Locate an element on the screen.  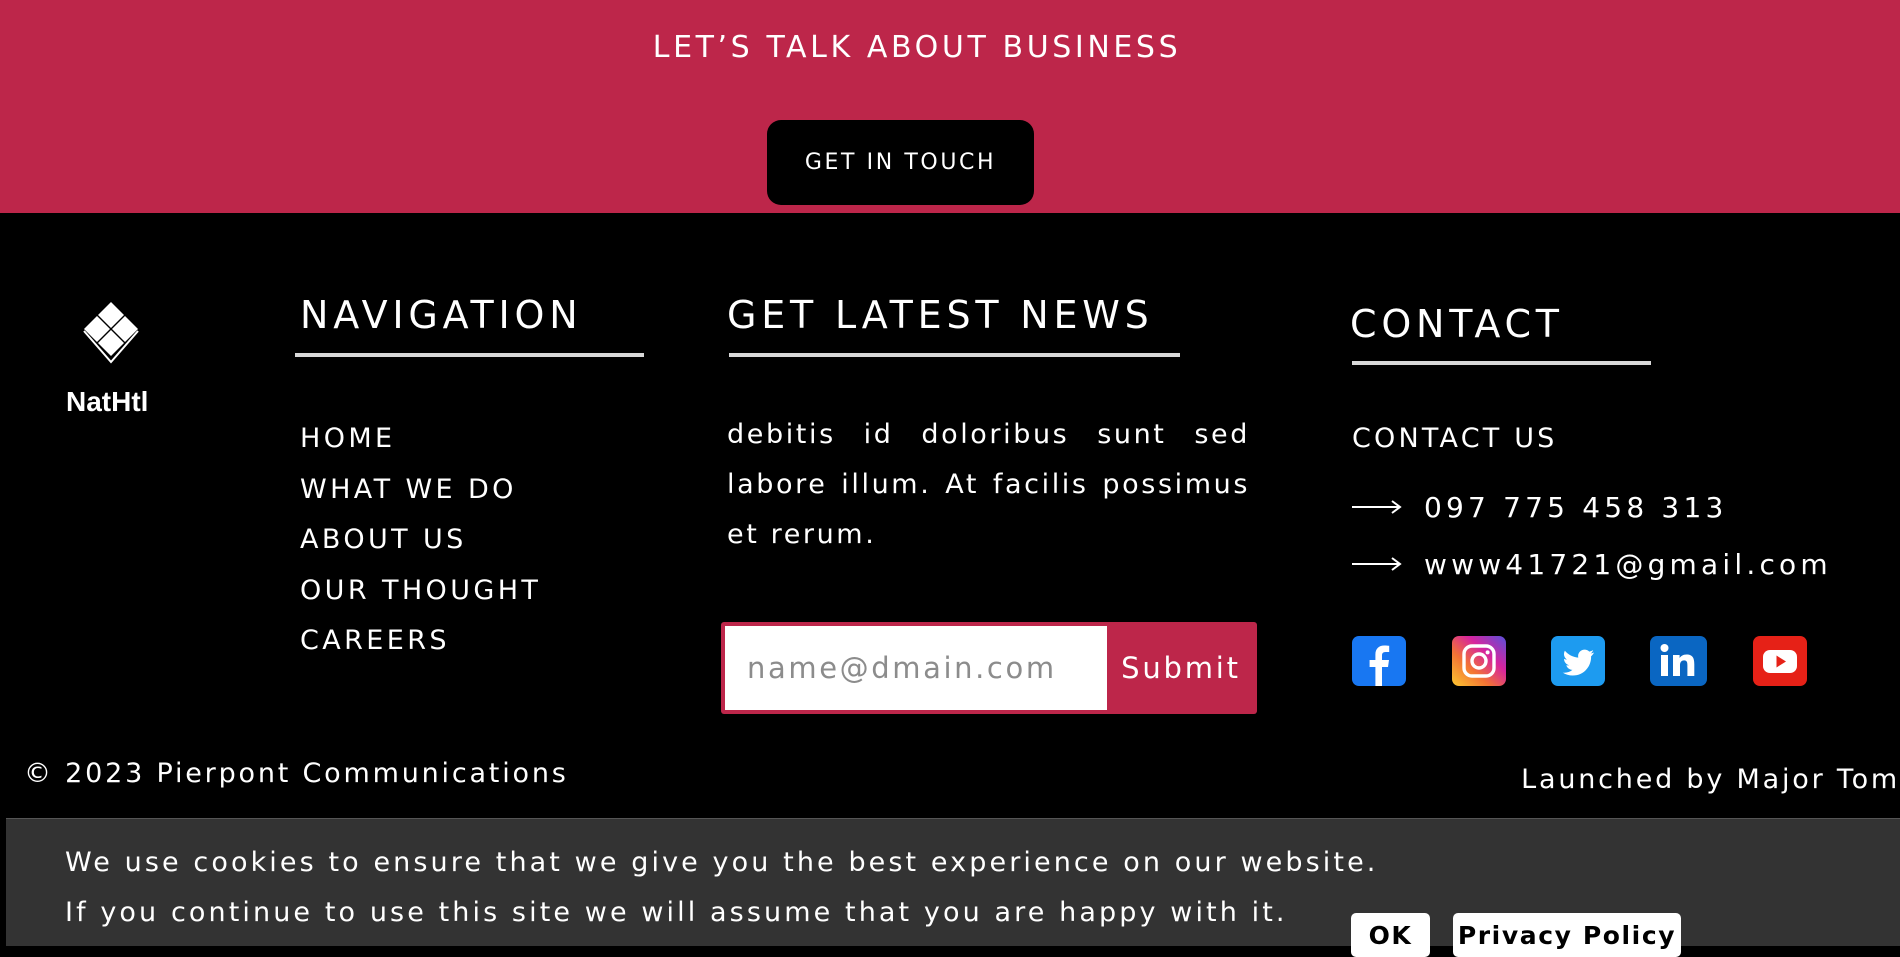
facebook-icon is located at coordinates (1379, 661).